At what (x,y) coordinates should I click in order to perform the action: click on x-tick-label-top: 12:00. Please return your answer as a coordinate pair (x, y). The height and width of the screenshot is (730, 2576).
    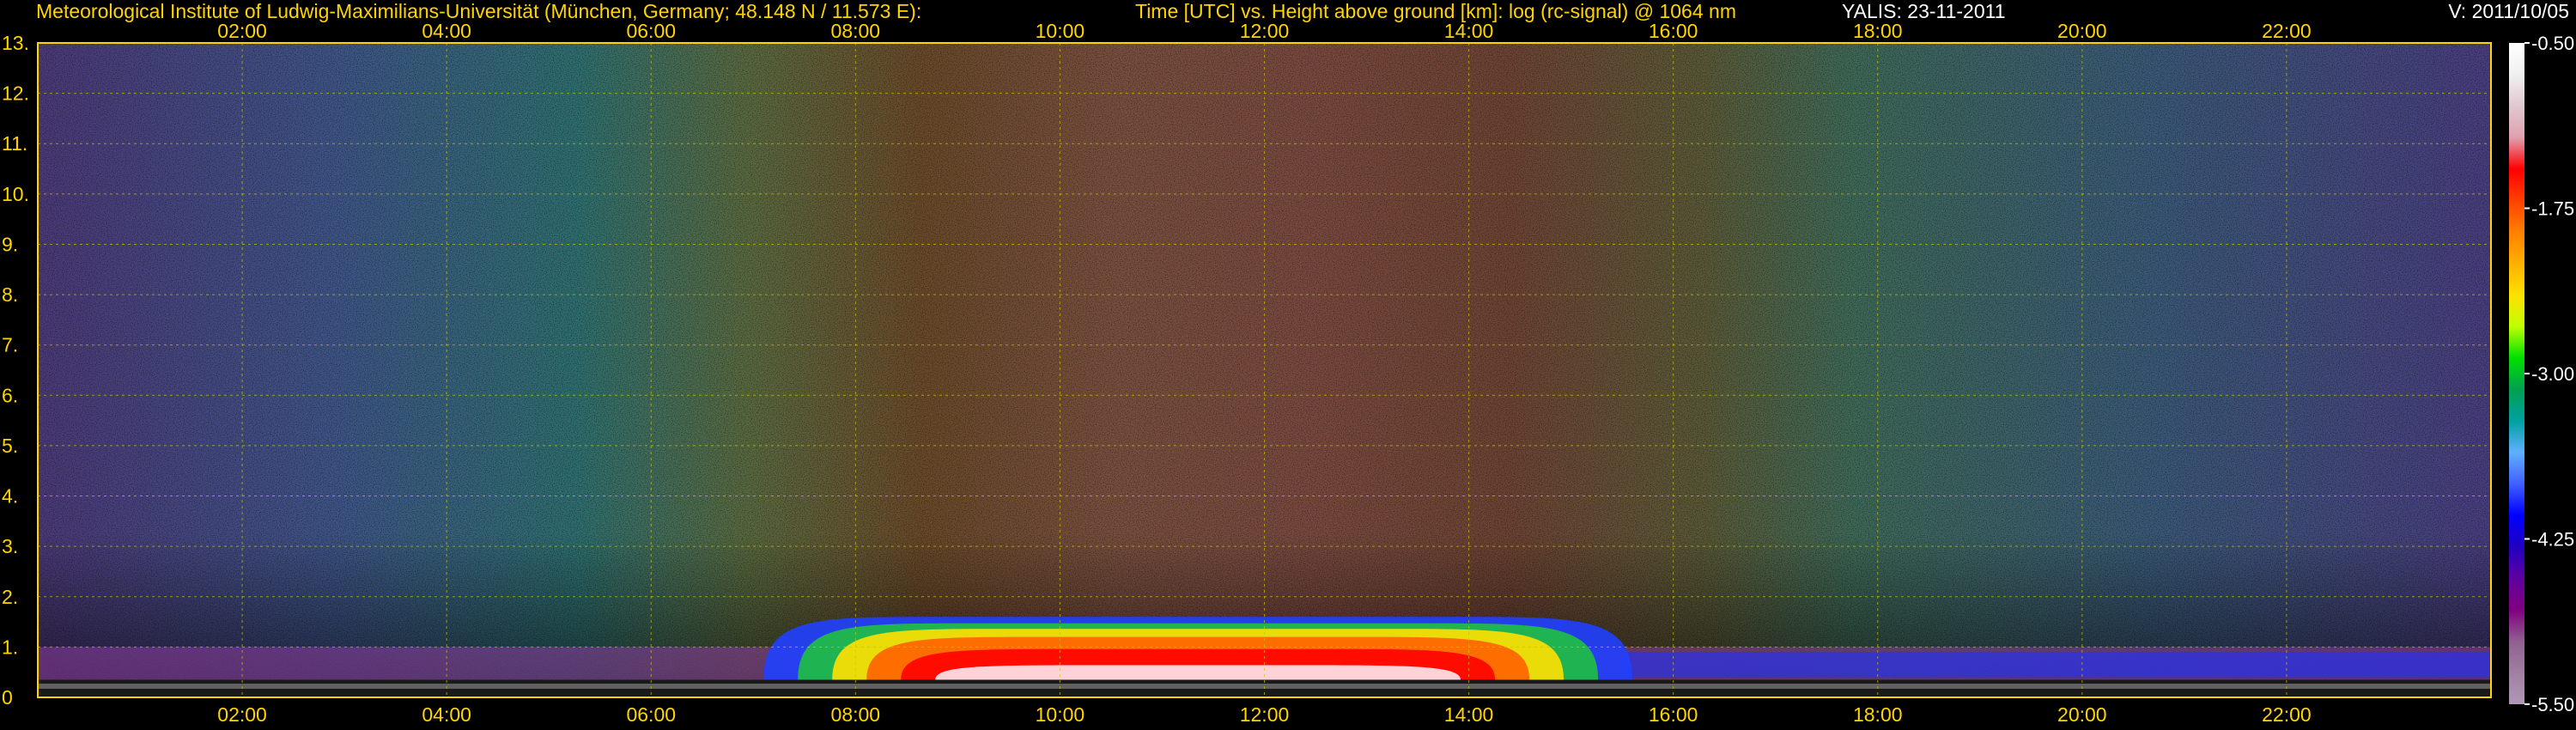
    Looking at the image, I should click on (1265, 31).